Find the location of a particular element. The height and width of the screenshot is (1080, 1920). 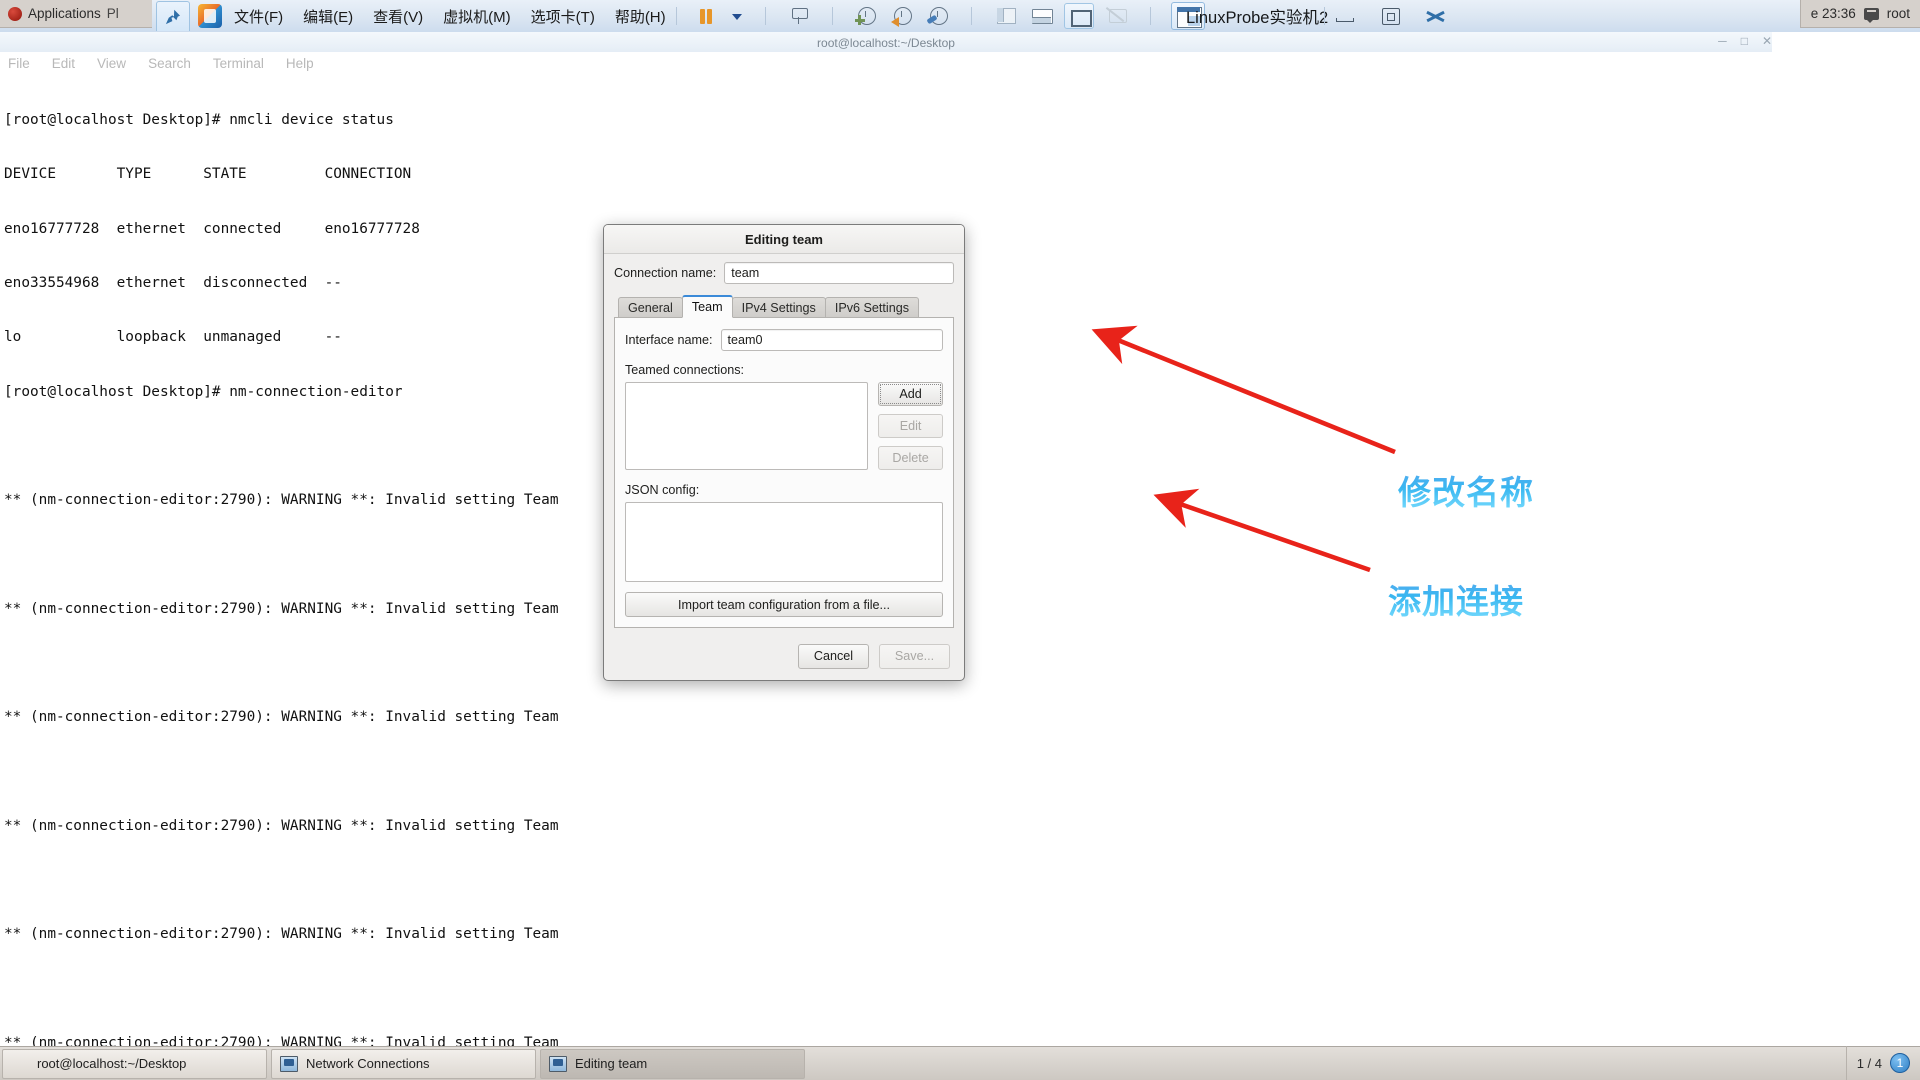

interface-name-row: Interface name: team0 is located at coordinates (784, 340).